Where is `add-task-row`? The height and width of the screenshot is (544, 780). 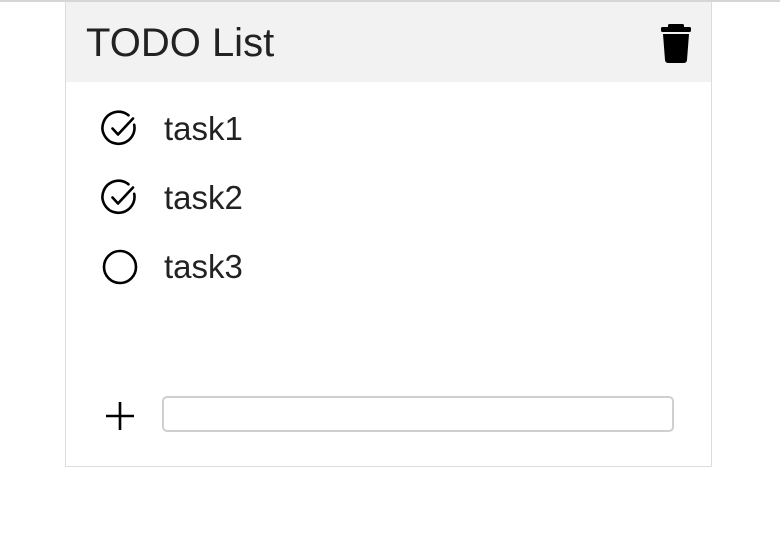
add-task-row is located at coordinates (388, 415).